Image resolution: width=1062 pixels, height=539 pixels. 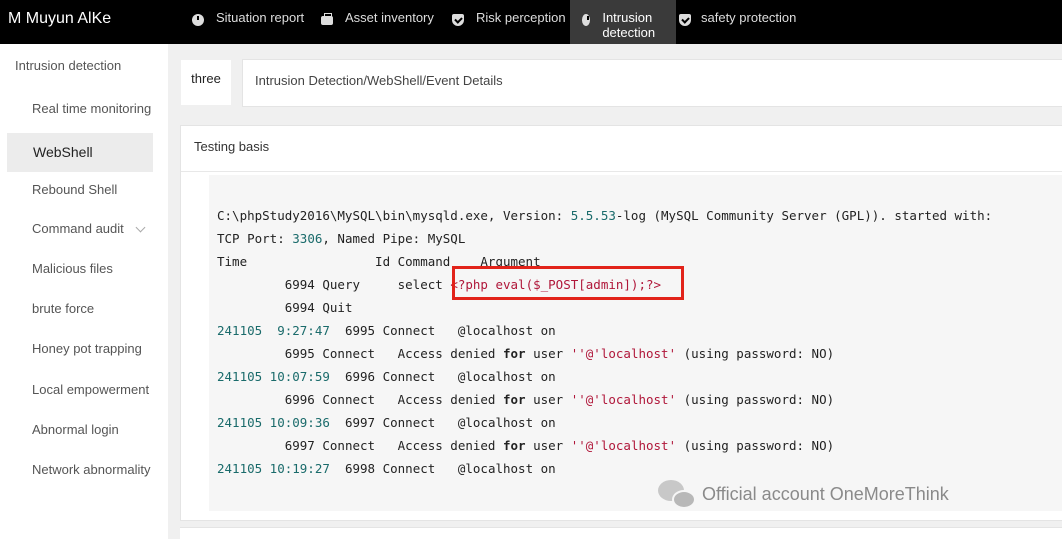 What do you see at coordinates (678, 494) in the screenshot?
I see `wechat-icon` at bounding box center [678, 494].